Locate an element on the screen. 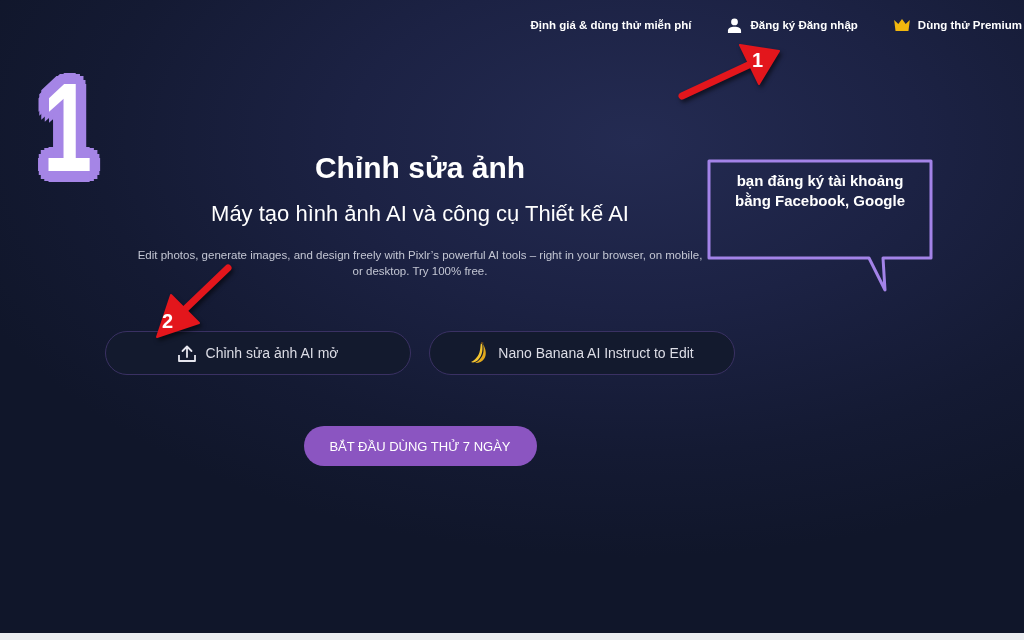 This screenshot has height=640, width=1024. pricing-link: Định giá & dùng thử miễn phí is located at coordinates (611, 25).